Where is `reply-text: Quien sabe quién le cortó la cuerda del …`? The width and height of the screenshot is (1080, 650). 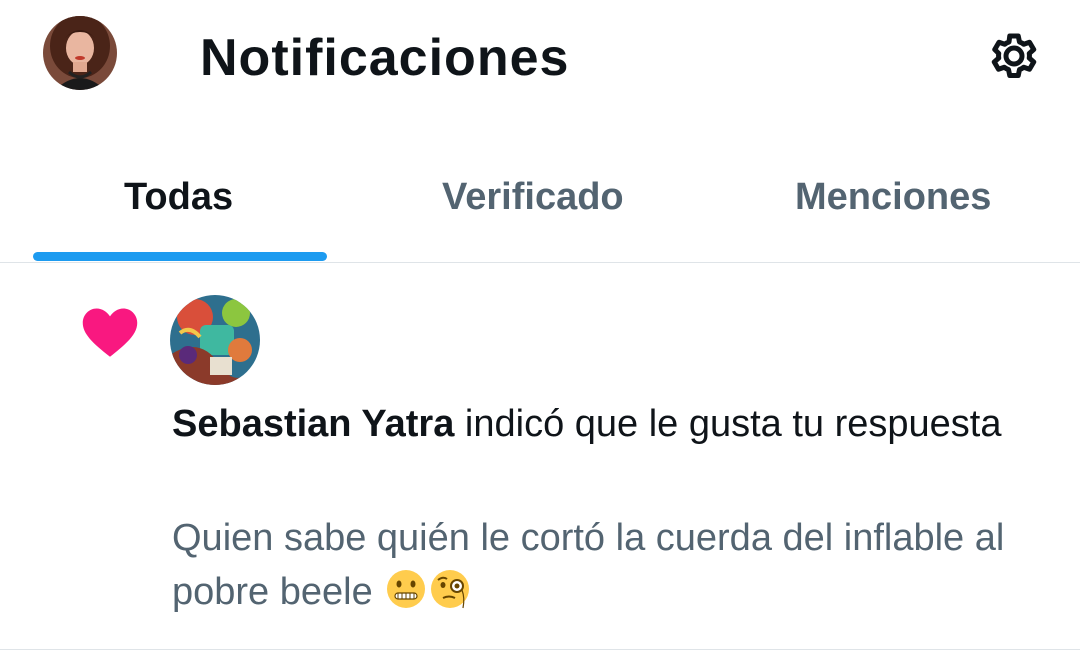 reply-text: Quien sabe quién le cortó la cuerda del … is located at coordinates (588, 565).